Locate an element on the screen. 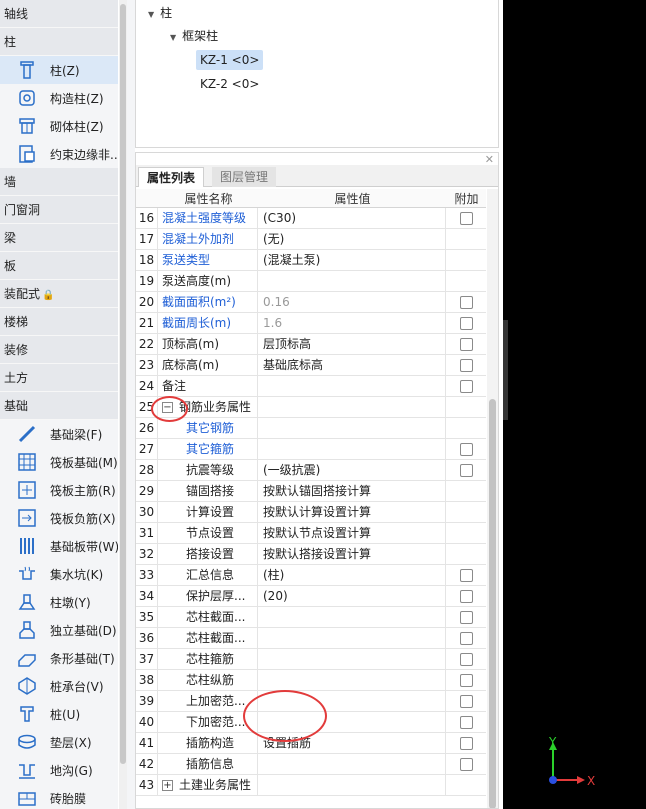  property-name-cell: 备注 is located at coordinates (208, 386).